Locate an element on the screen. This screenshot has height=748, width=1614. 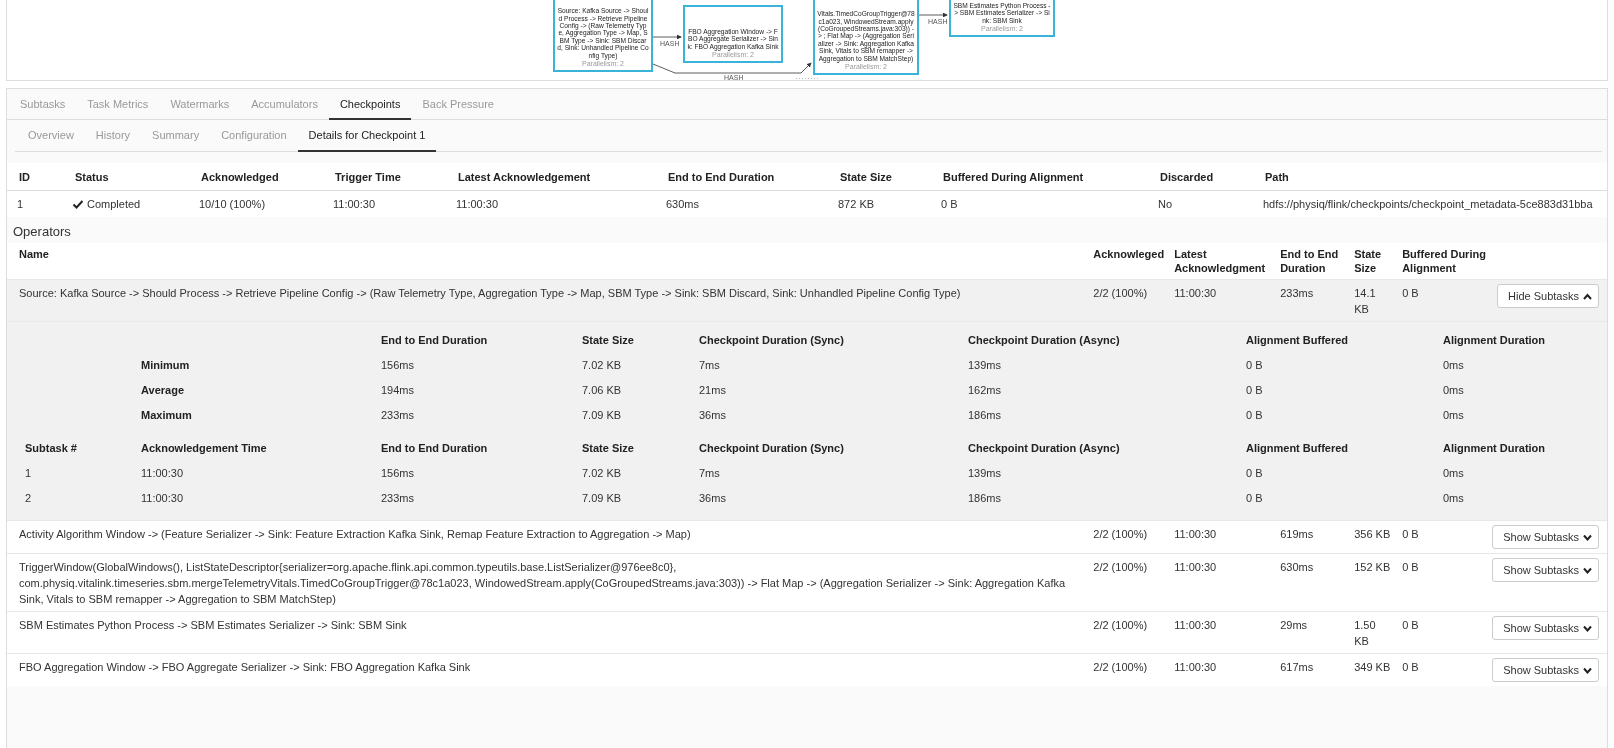
column-header: Path is located at coordinates (1430, 177).